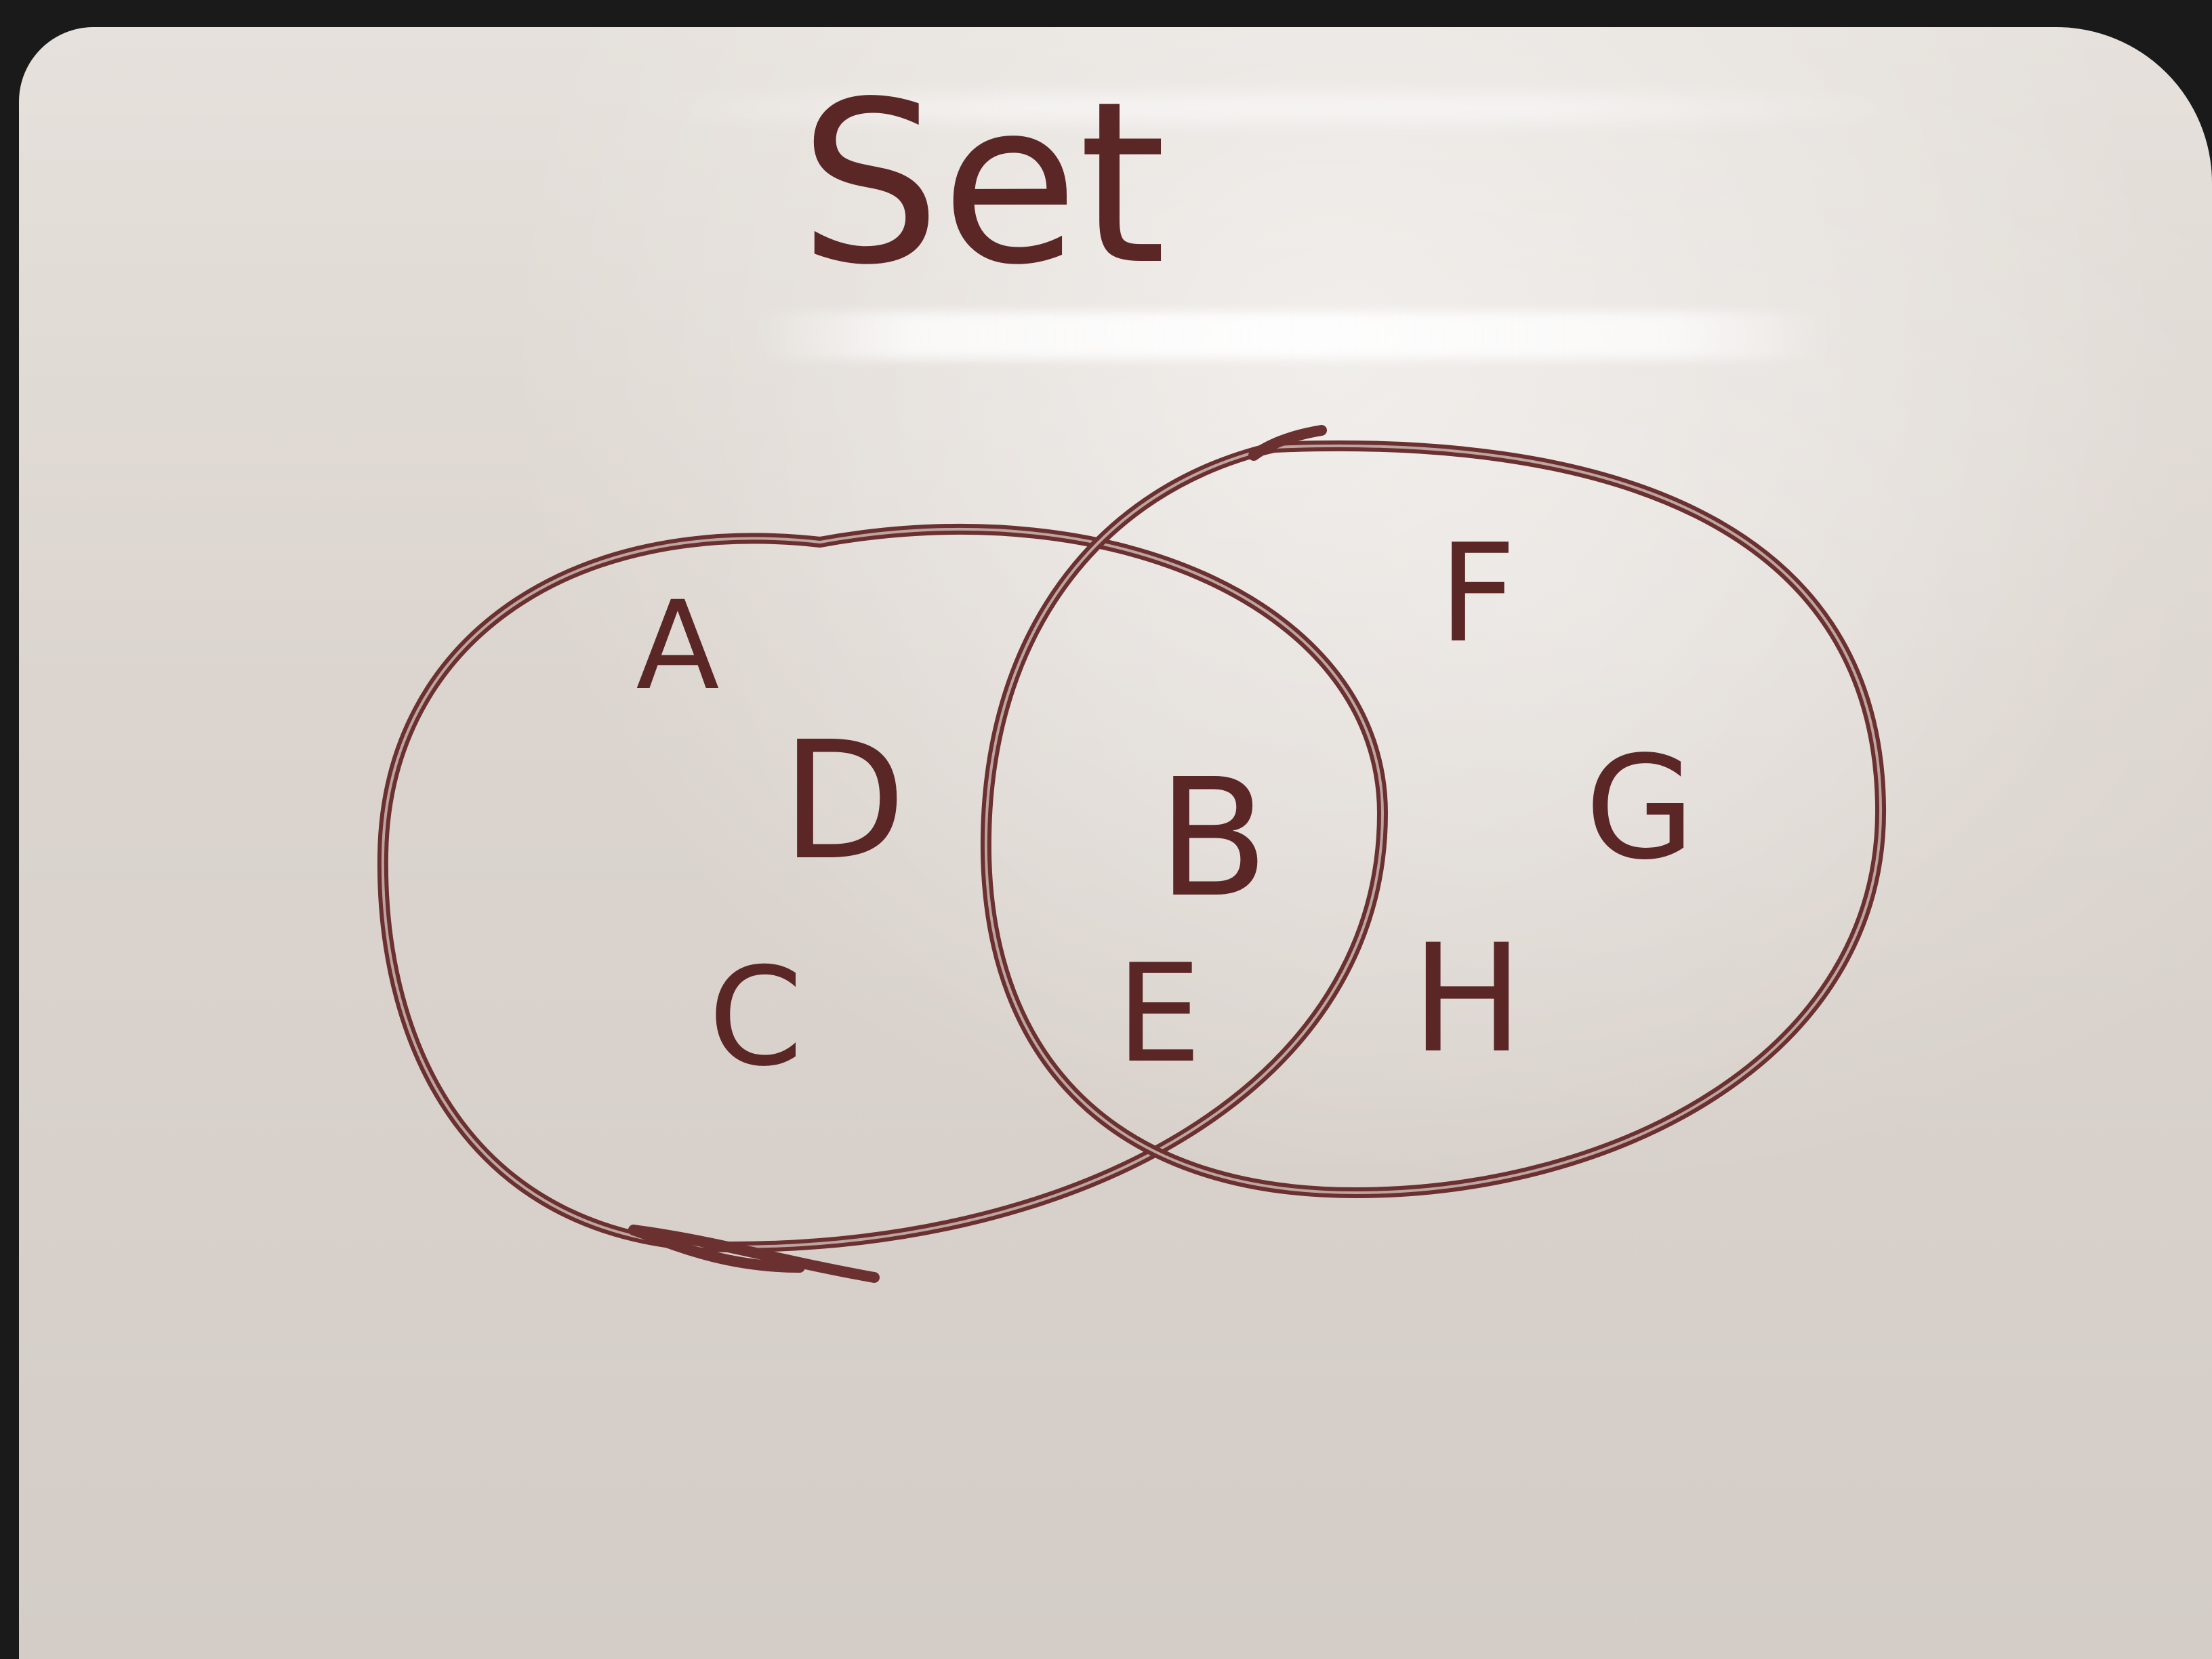 Image resolution: width=2212 pixels, height=1659 pixels. What do you see at coordinates (844, 801) in the screenshot?
I see `element-d-label: D` at bounding box center [844, 801].